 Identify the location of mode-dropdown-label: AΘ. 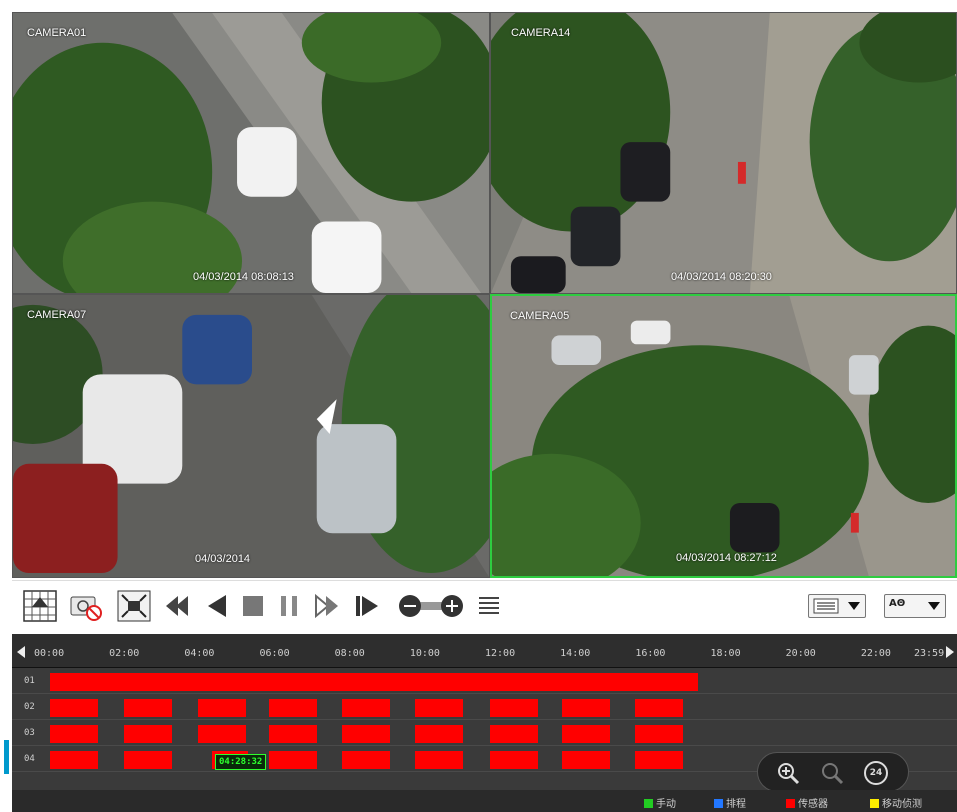
(897, 603).